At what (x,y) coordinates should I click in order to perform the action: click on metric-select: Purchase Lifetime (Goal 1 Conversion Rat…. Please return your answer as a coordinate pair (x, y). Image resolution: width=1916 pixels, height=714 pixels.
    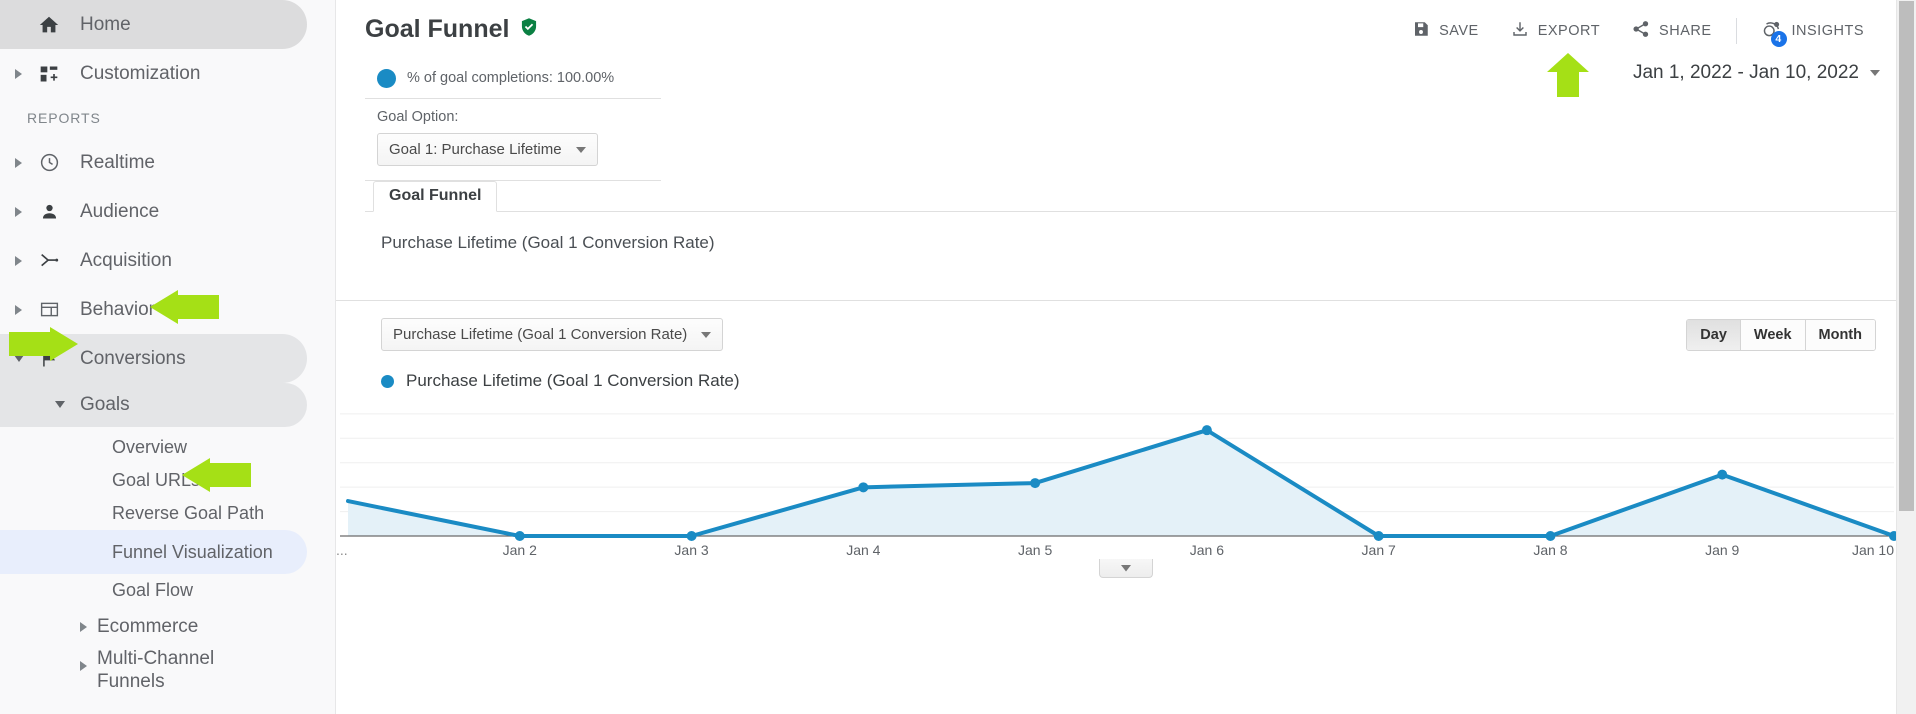
    Looking at the image, I should click on (552, 334).